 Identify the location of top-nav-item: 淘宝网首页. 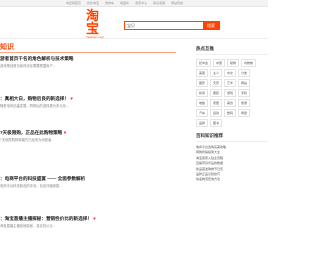
(73, 3).